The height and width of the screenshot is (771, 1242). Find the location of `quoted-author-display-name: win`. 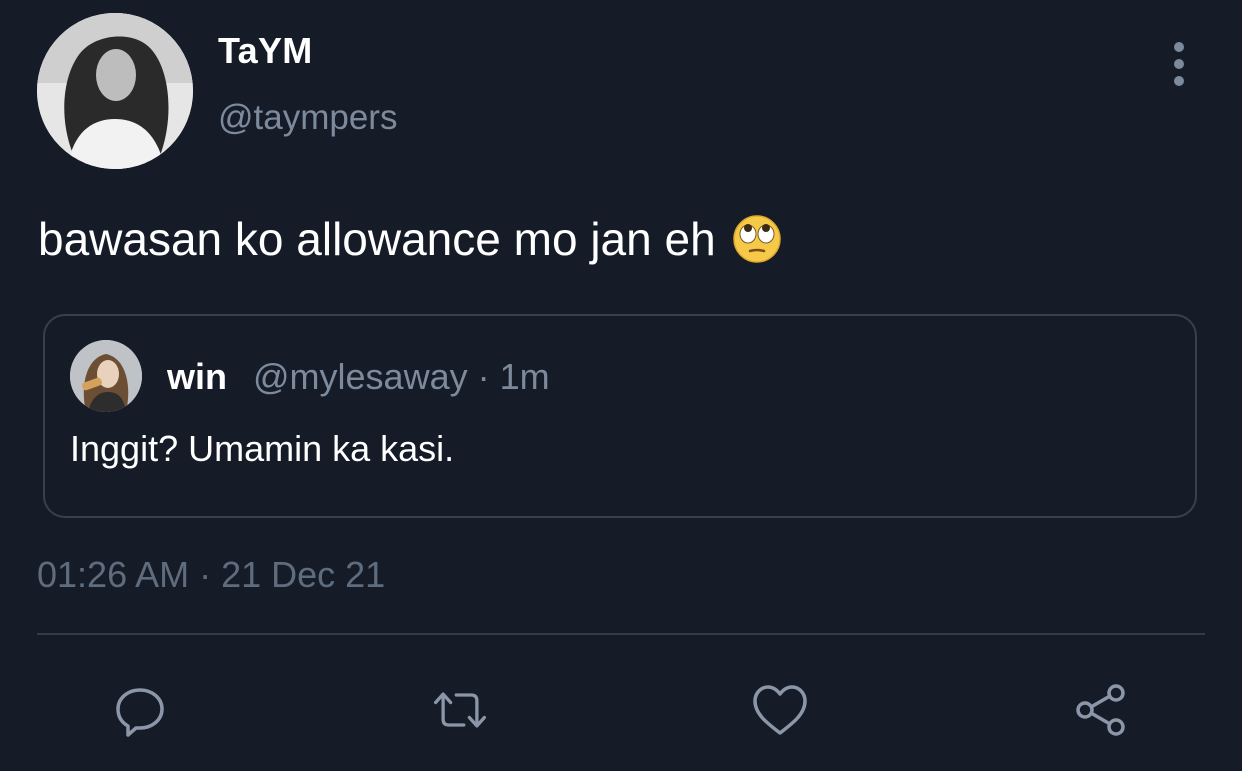

quoted-author-display-name: win is located at coordinates (197, 377).